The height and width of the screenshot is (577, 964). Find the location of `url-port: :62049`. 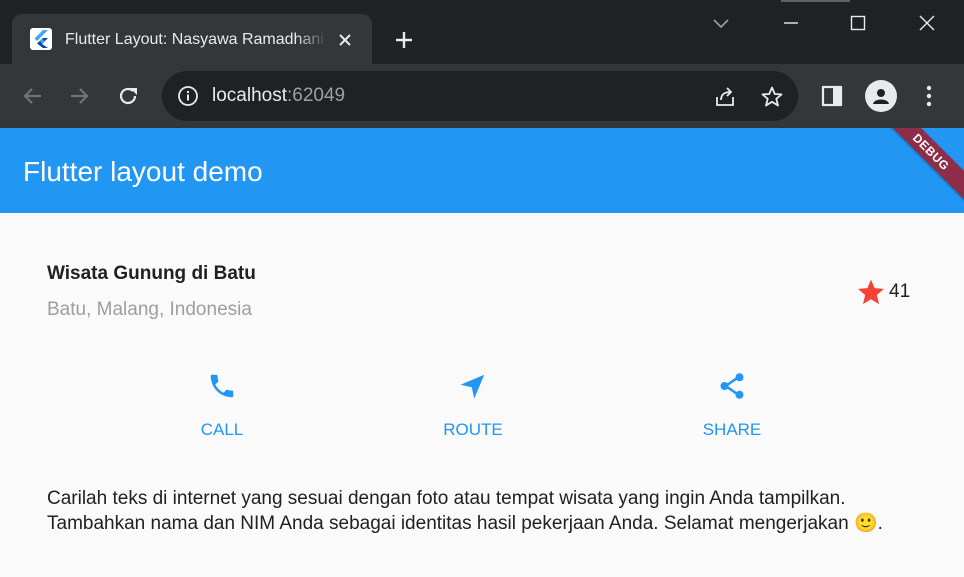

url-port: :62049 is located at coordinates (316, 95).